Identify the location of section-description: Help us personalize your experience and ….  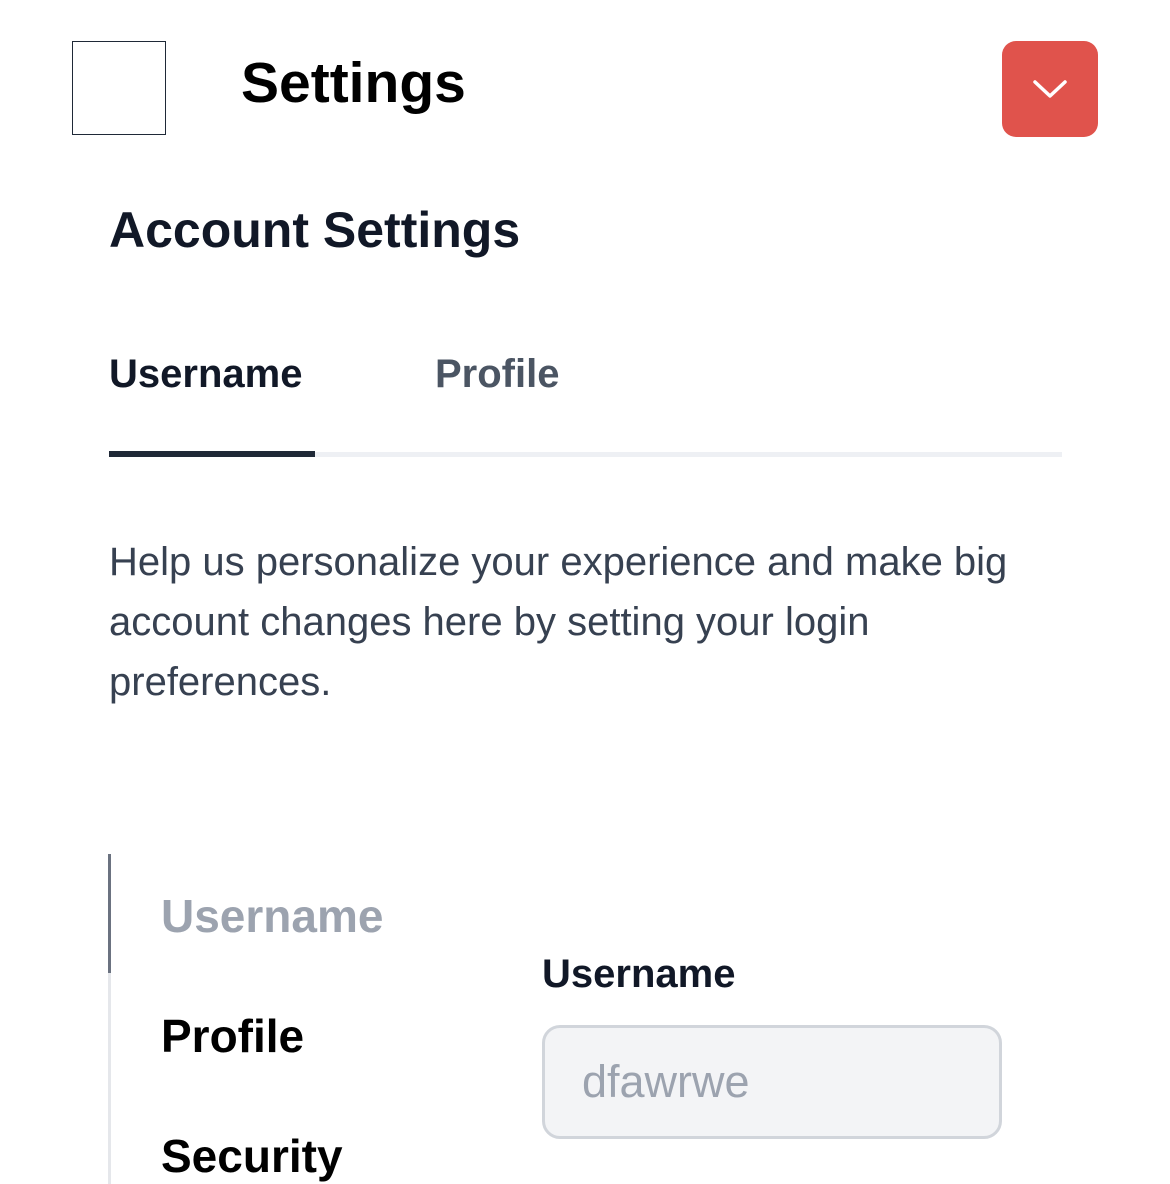
(558, 622).